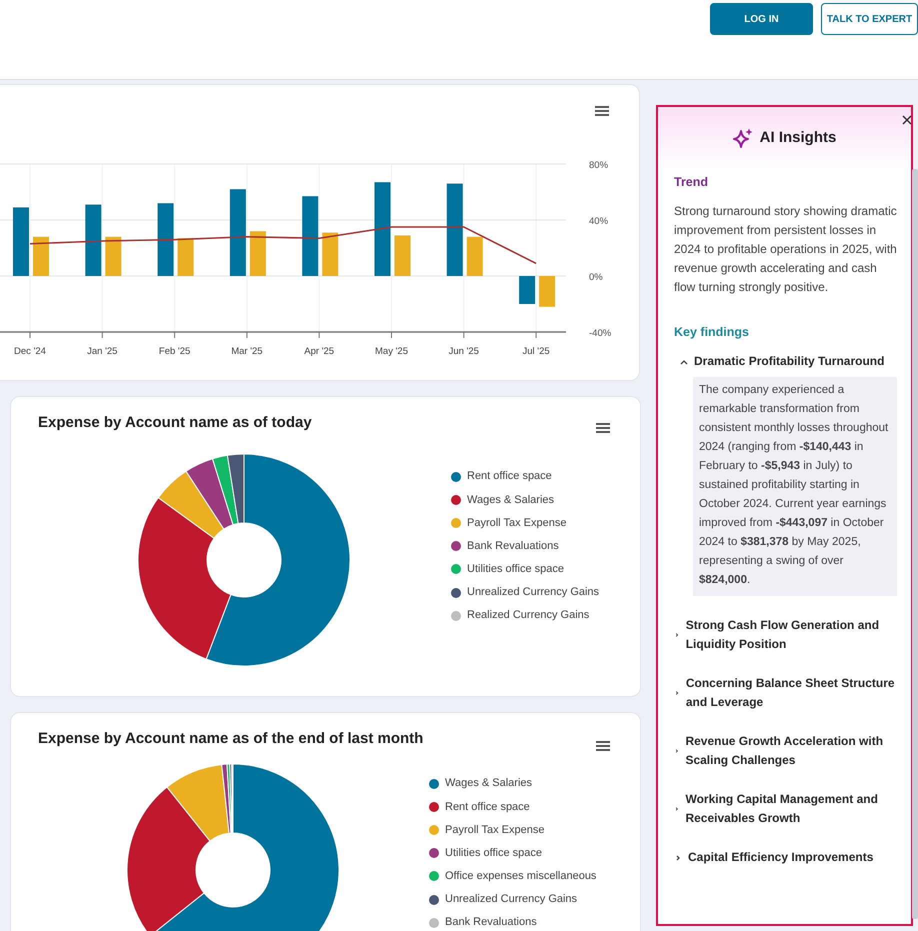 Image resolution: width=918 pixels, height=931 pixels. I want to click on axis-tick-label: 80%, so click(598, 165).